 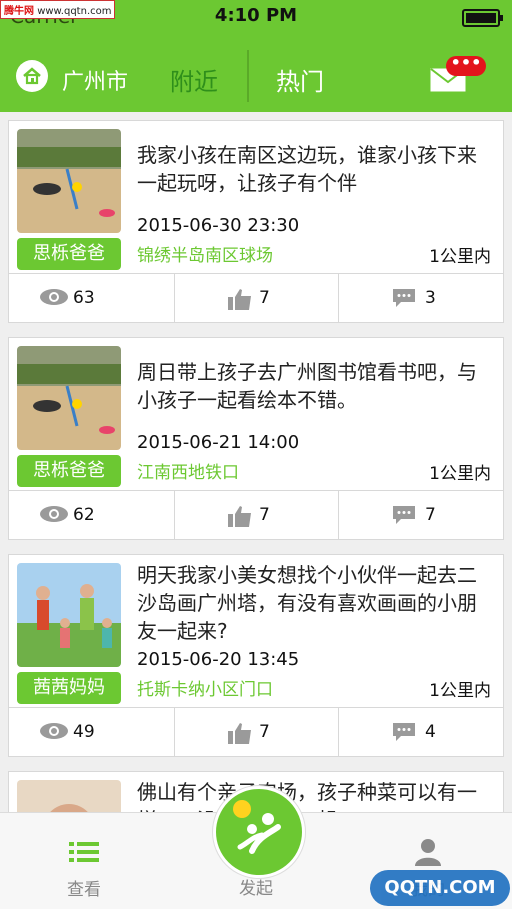 What do you see at coordinates (430, 298) in the screenshot?
I see `comments-count: 3` at bounding box center [430, 298].